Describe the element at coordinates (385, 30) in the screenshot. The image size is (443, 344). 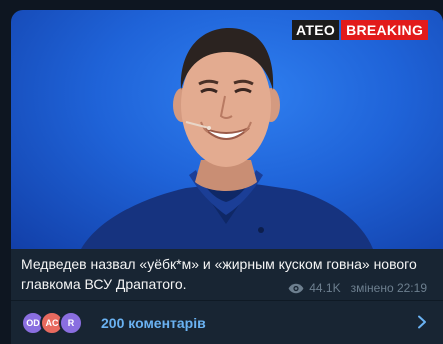
I see `breaking-badge: BREAKING` at that location.